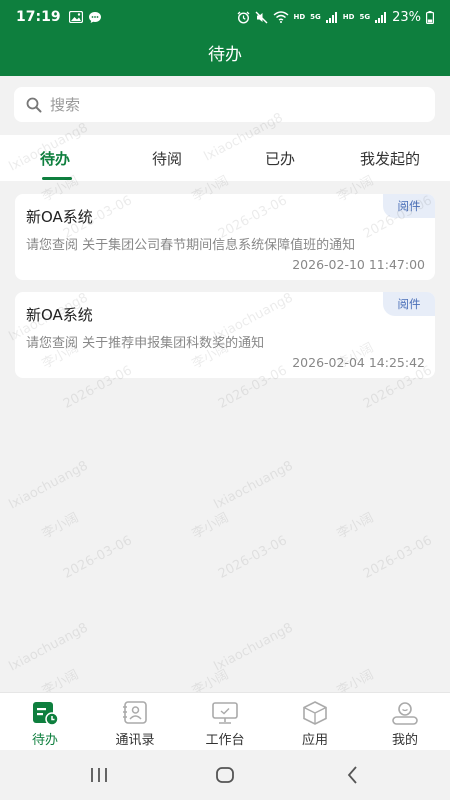  What do you see at coordinates (365, 17) in the screenshot?
I see `signal-label-2: 5G` at bounding box center [365, 17].